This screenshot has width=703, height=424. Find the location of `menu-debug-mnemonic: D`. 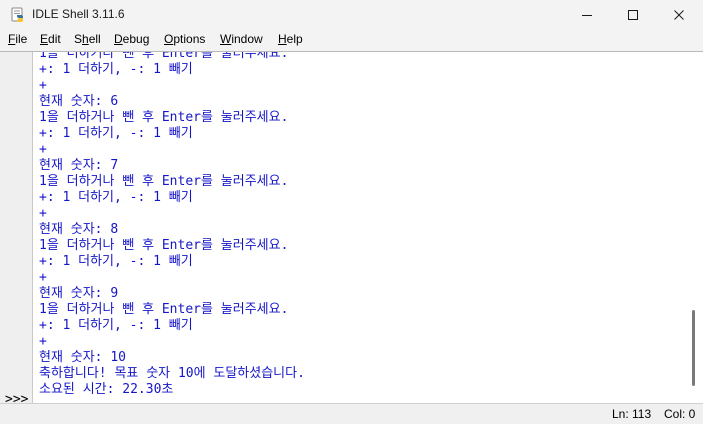

menu-debug-mnemonic: D is located at coordinates (118, 39).